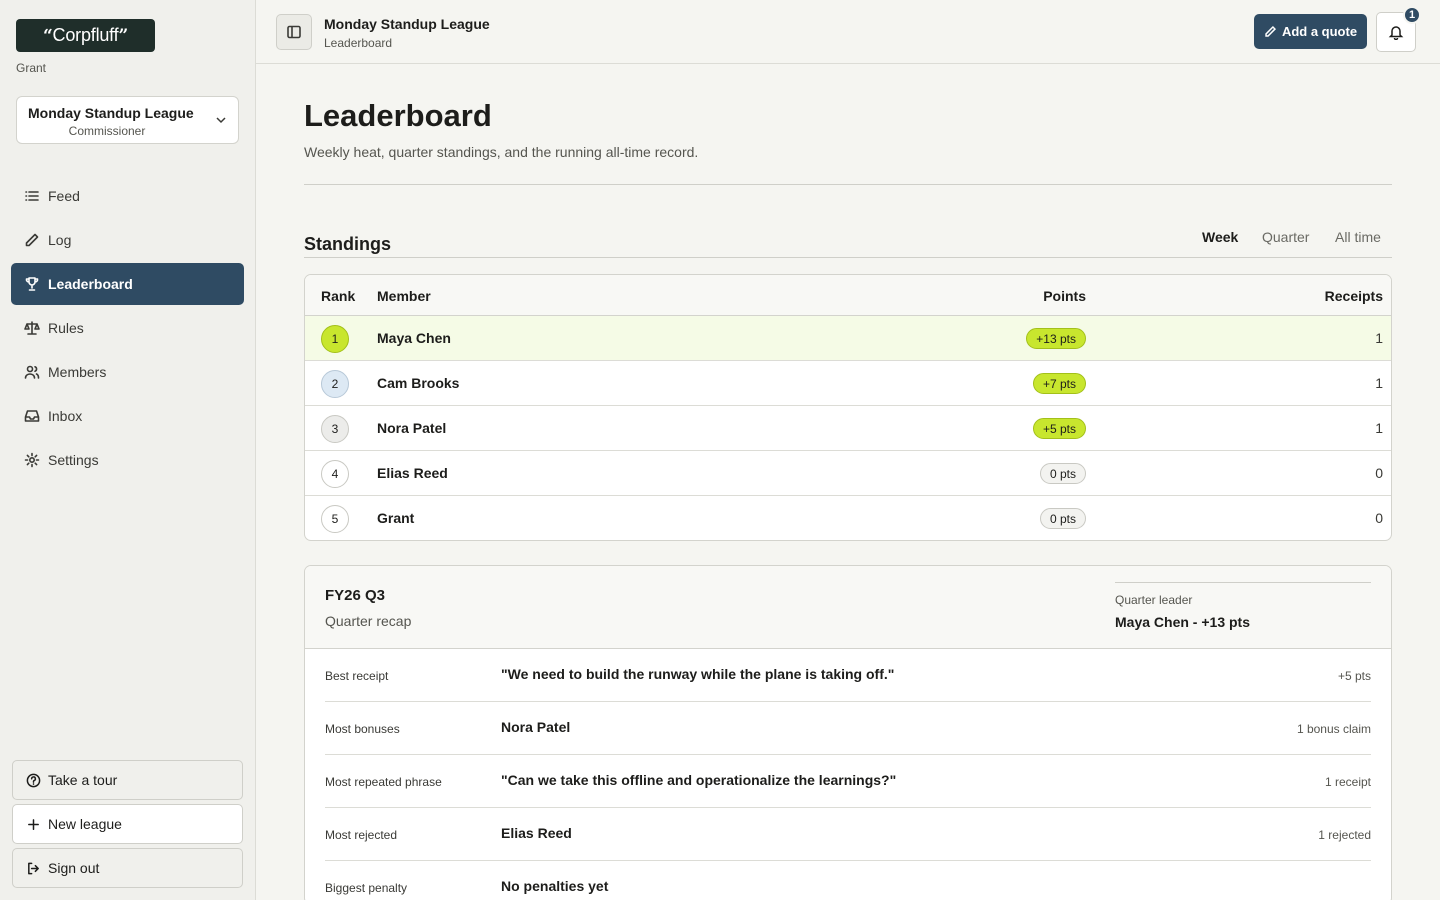 This screenshot has height=900, width=1440. I want to click on quarter-leader: Quarter leader Maya Chen - +13 pts, so click(1243, 606).